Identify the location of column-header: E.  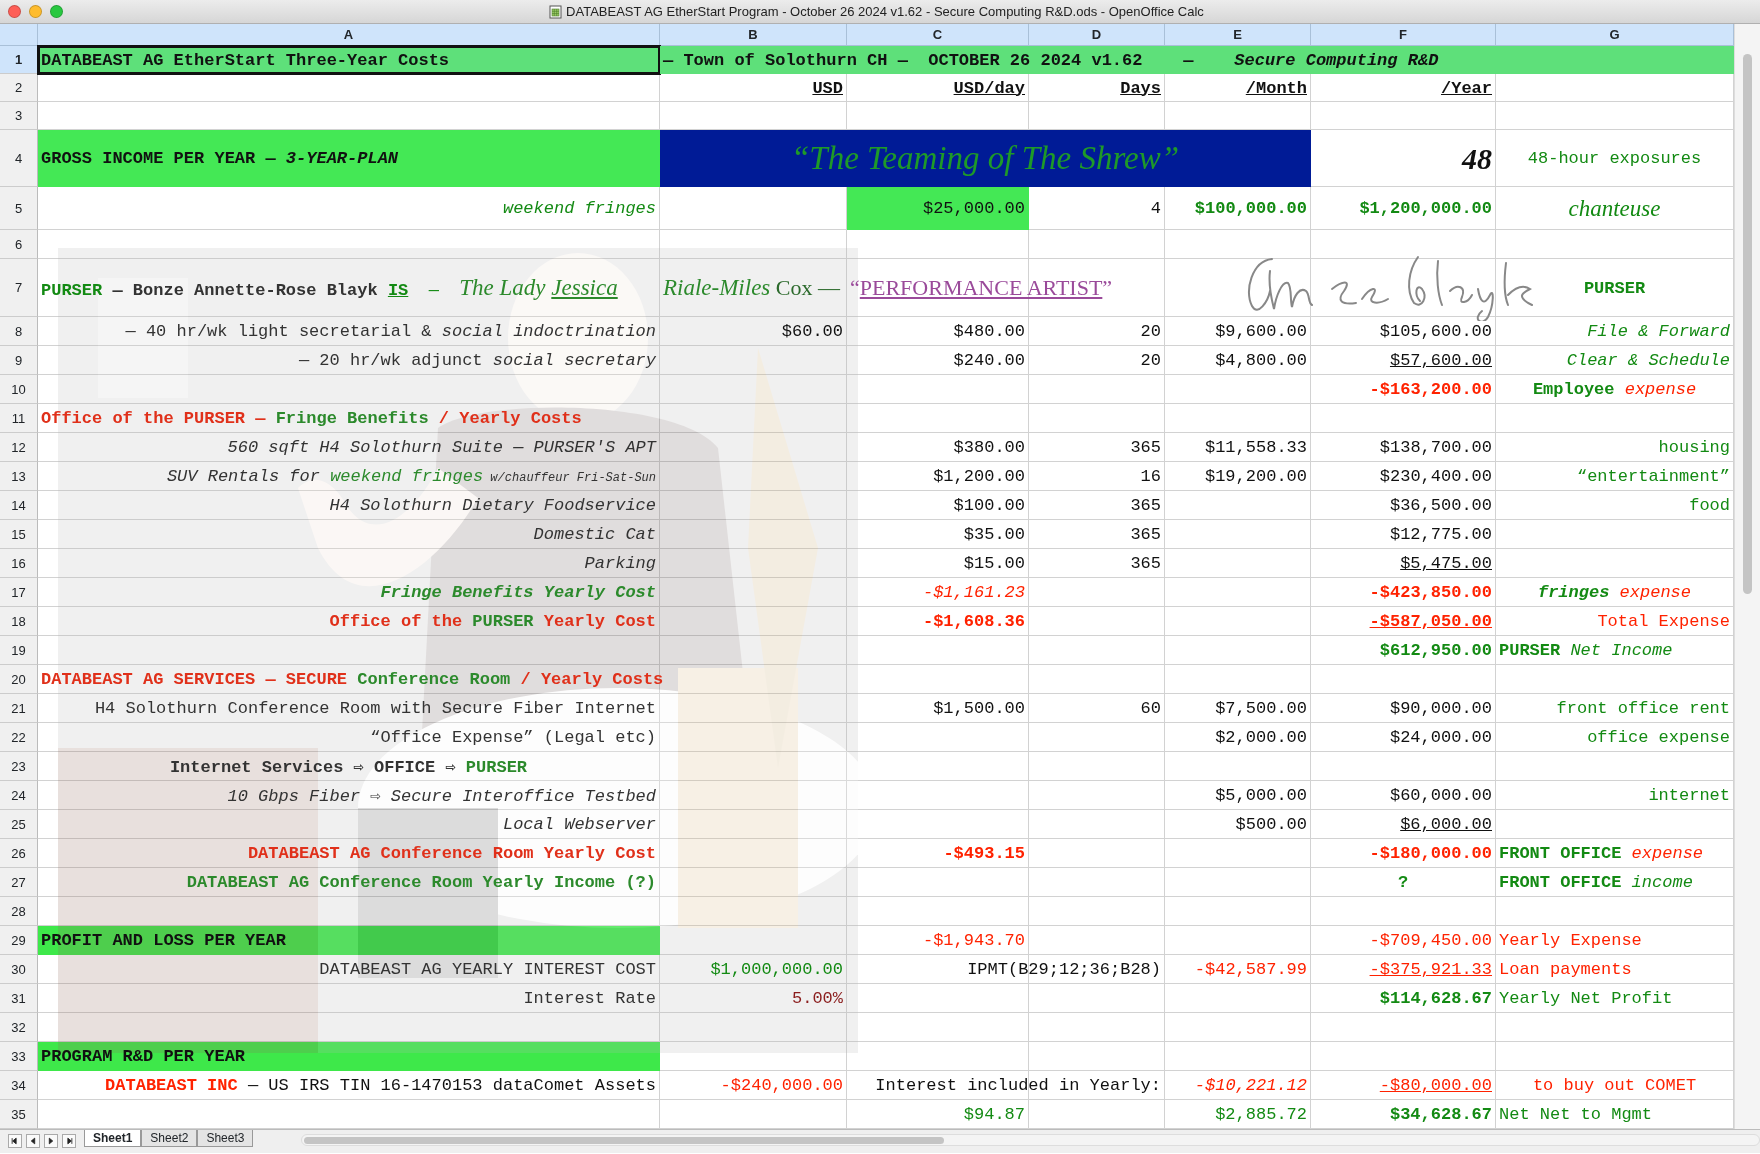
(1238, 35).